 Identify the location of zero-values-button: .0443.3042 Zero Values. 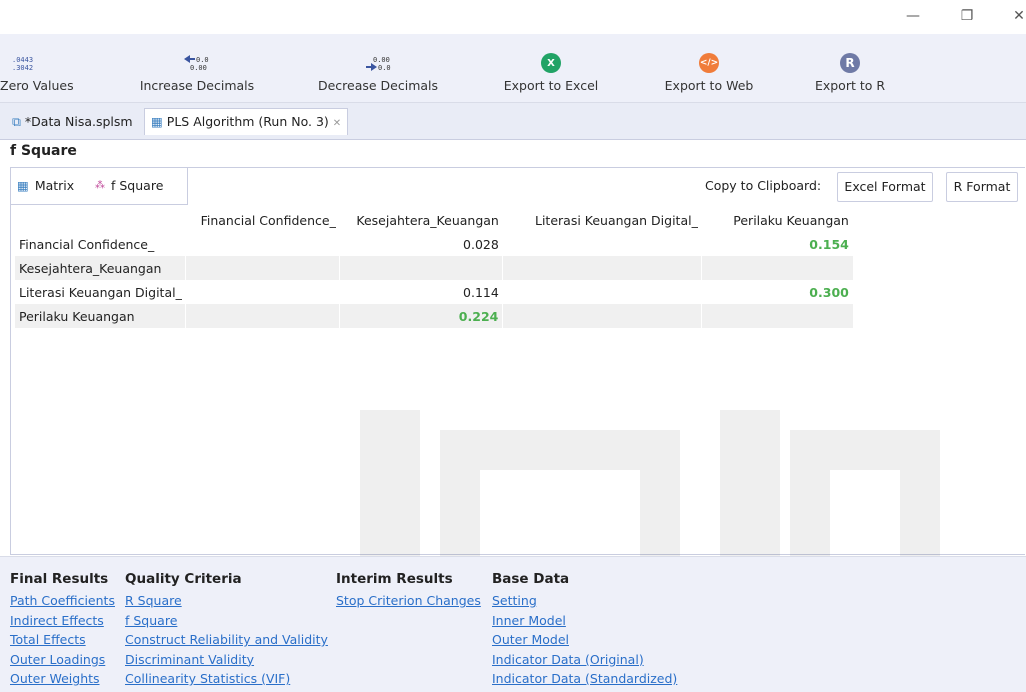
(37, 72).